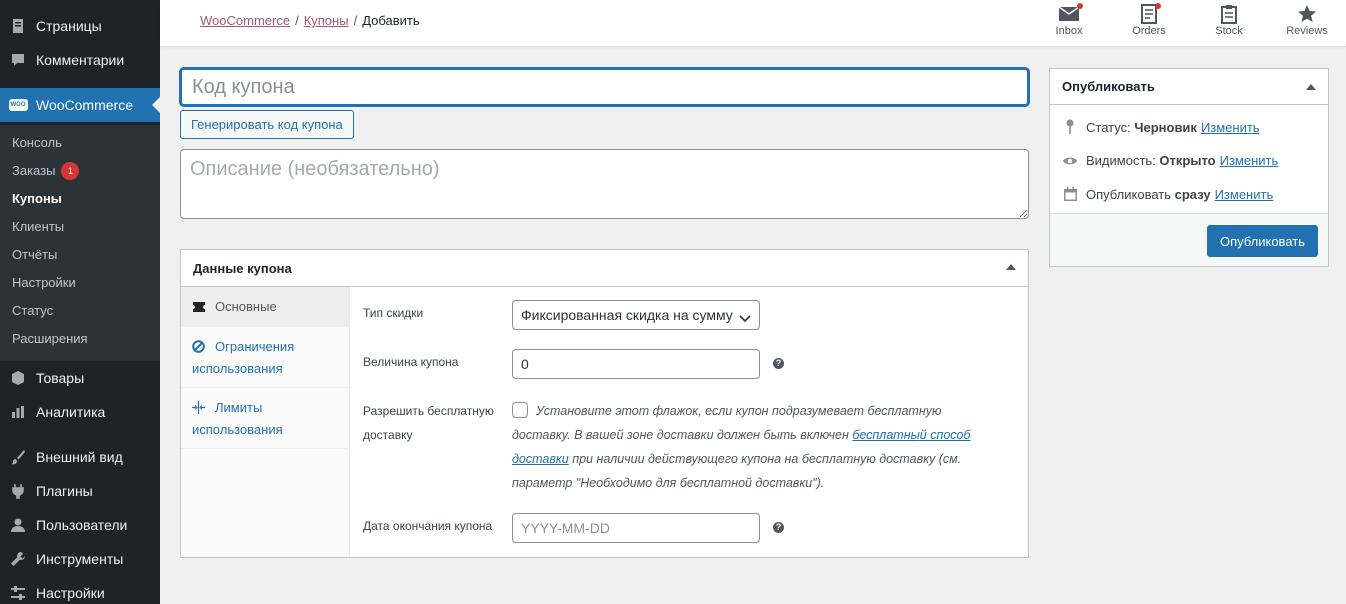 This screenshot has height=604, width=1346. Describe the element at coordinates (18, 26) in the screenshot. I see `pages-icon` at that location.